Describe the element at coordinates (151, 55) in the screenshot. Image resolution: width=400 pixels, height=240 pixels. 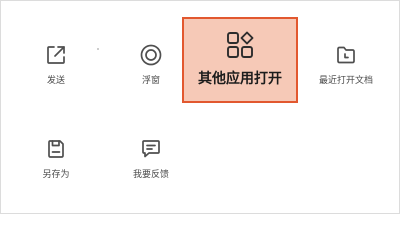
I see `floating-window-icon` at that location.